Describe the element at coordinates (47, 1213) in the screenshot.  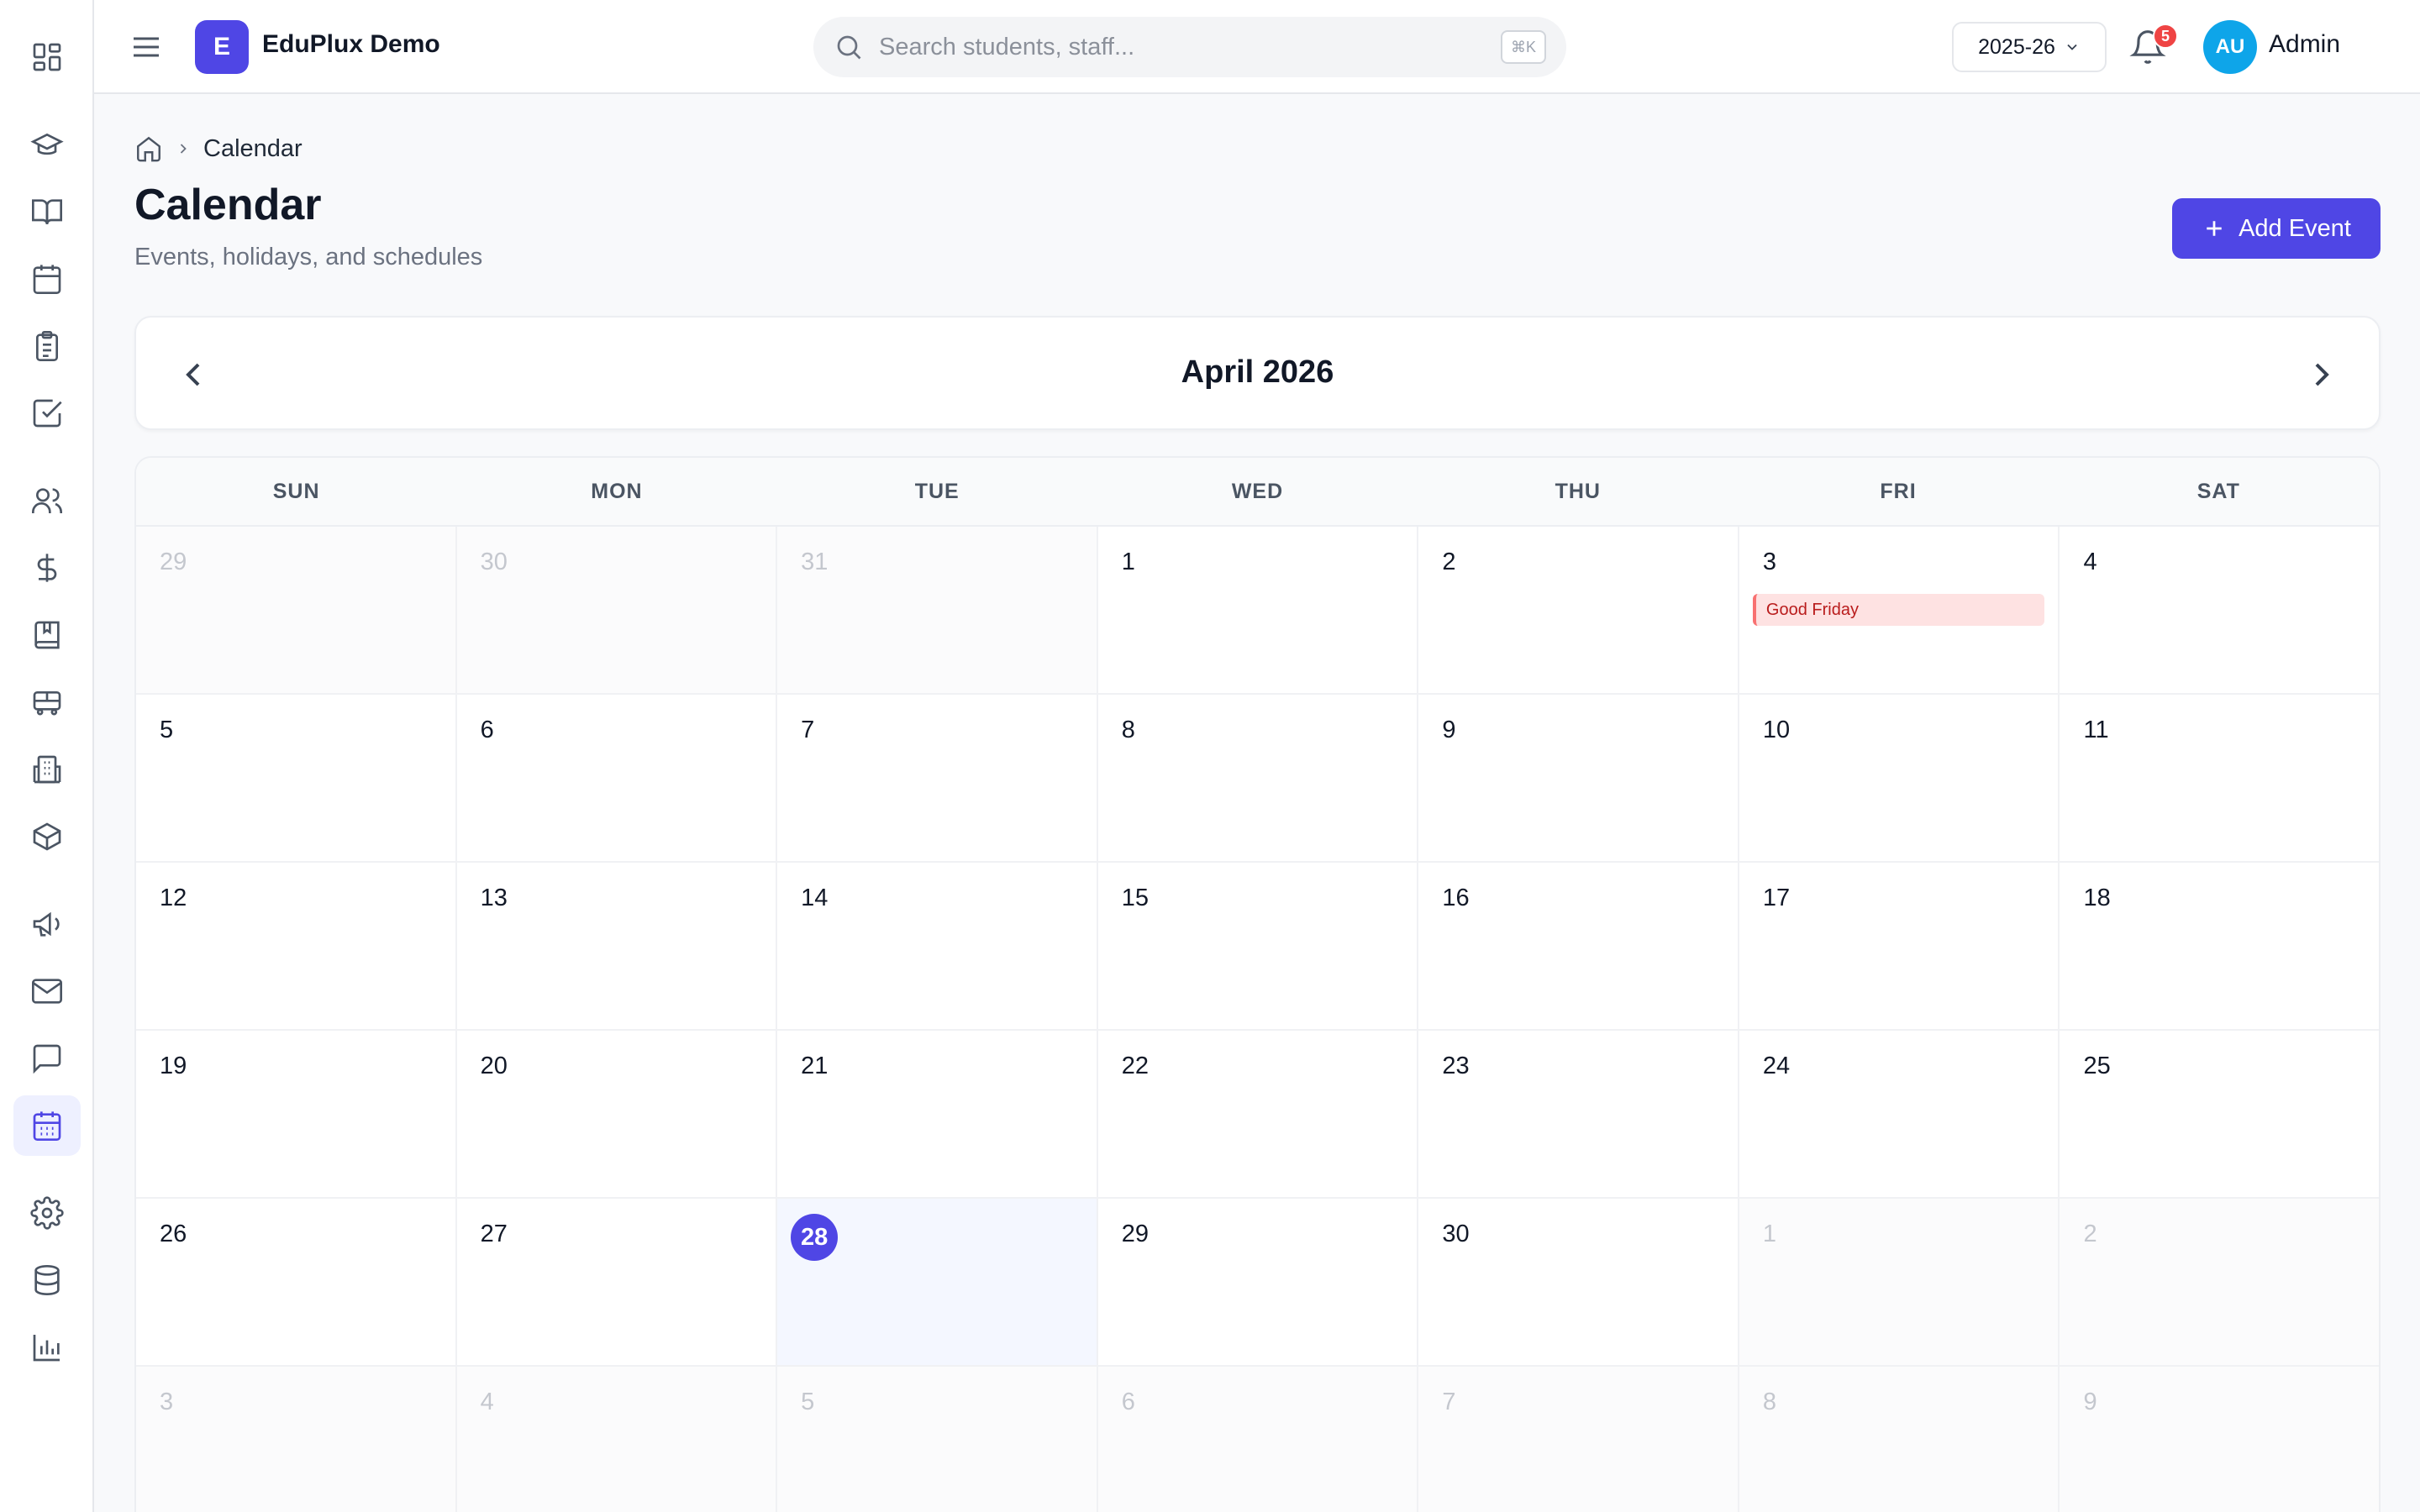
I see `sidebar-item-settings` at that location.